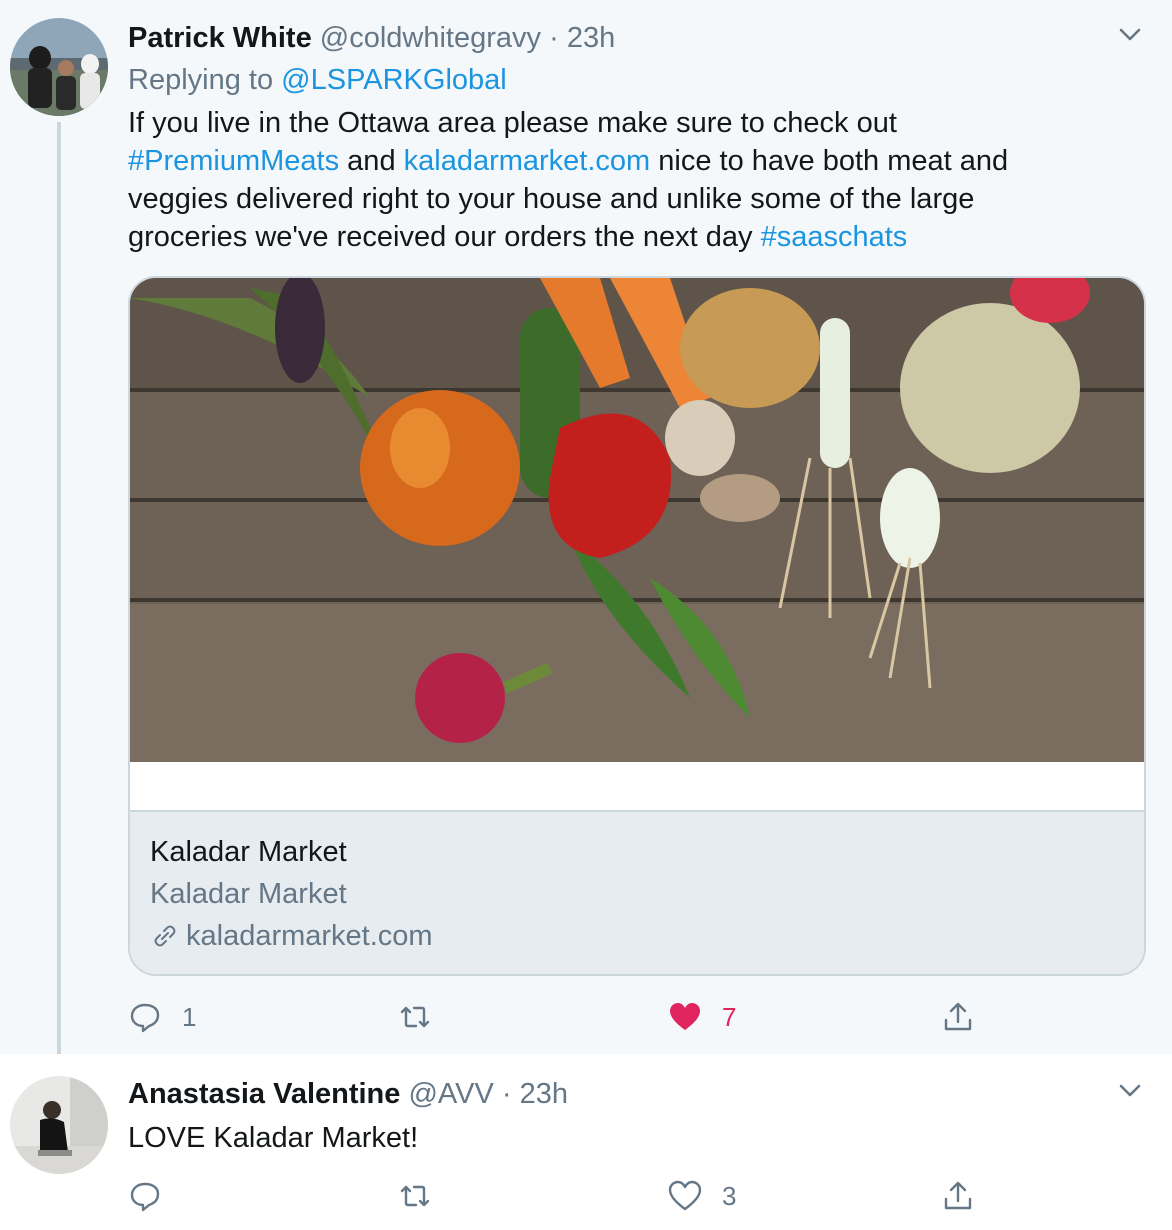 This screenshot has width=1172, height=1230. Describe the element at coordinates (628, 1017) in the screenshot. I see `tweet-actions: 1 7` at that location.